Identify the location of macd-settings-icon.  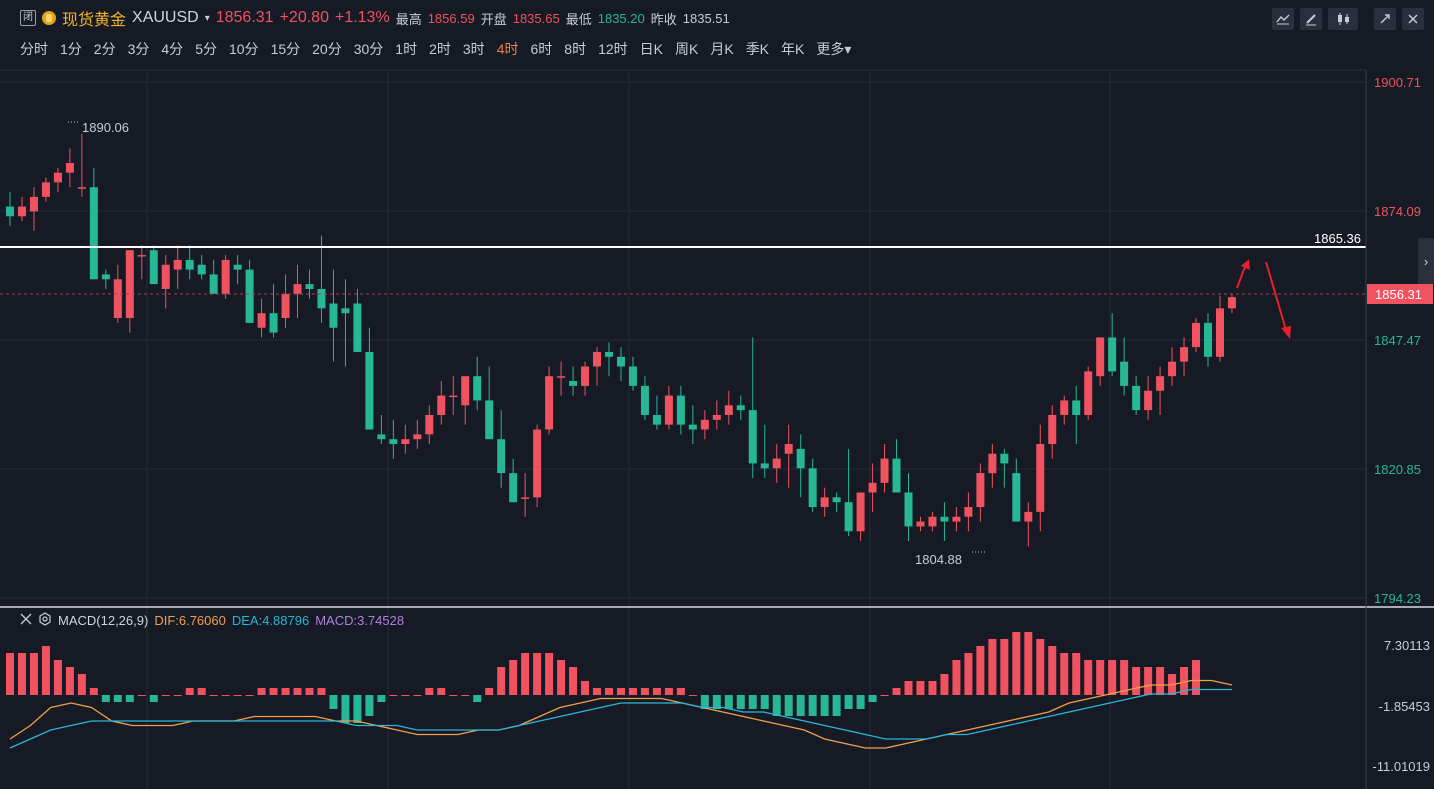
(45, 620).